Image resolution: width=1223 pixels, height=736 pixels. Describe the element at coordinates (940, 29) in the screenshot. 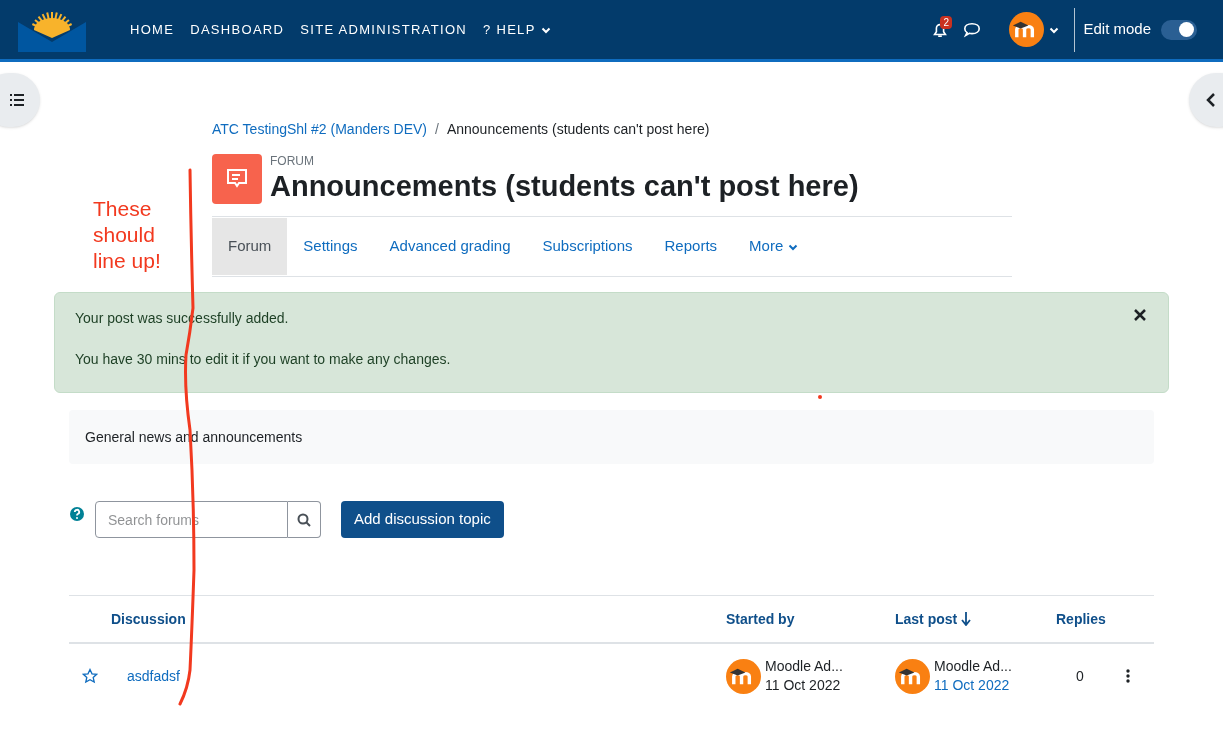

I see `notification-button: 2` at that location.